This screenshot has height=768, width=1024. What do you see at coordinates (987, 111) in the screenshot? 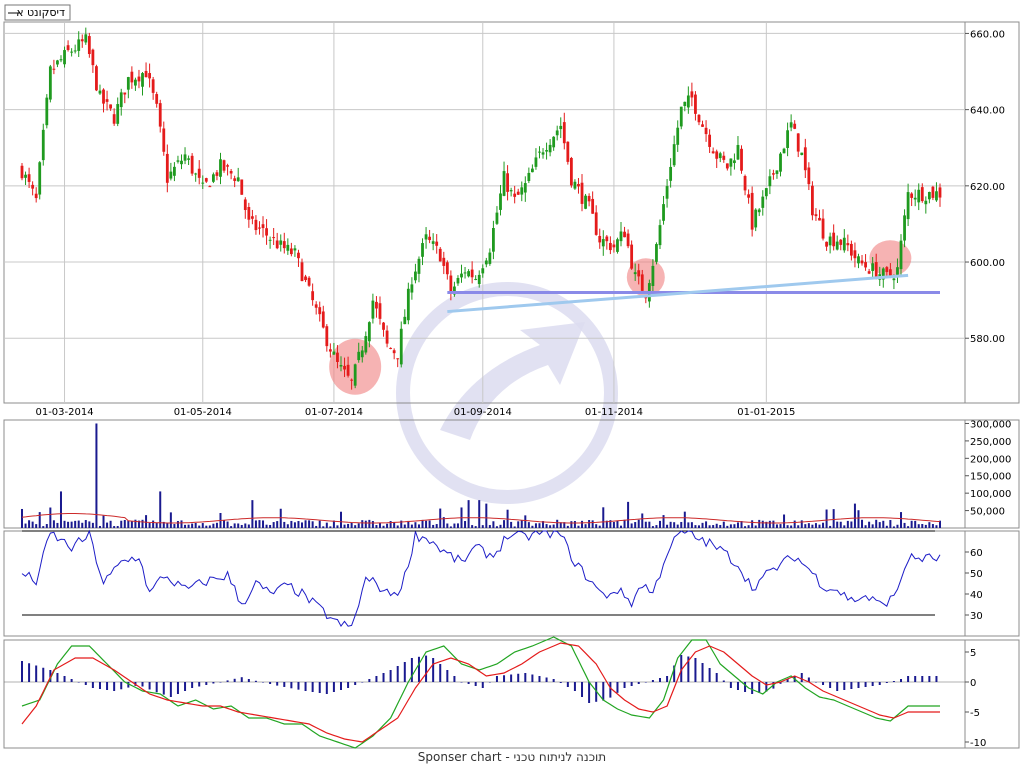
I see `price-tick-label: 640.00` at bounding box center [987, 111].